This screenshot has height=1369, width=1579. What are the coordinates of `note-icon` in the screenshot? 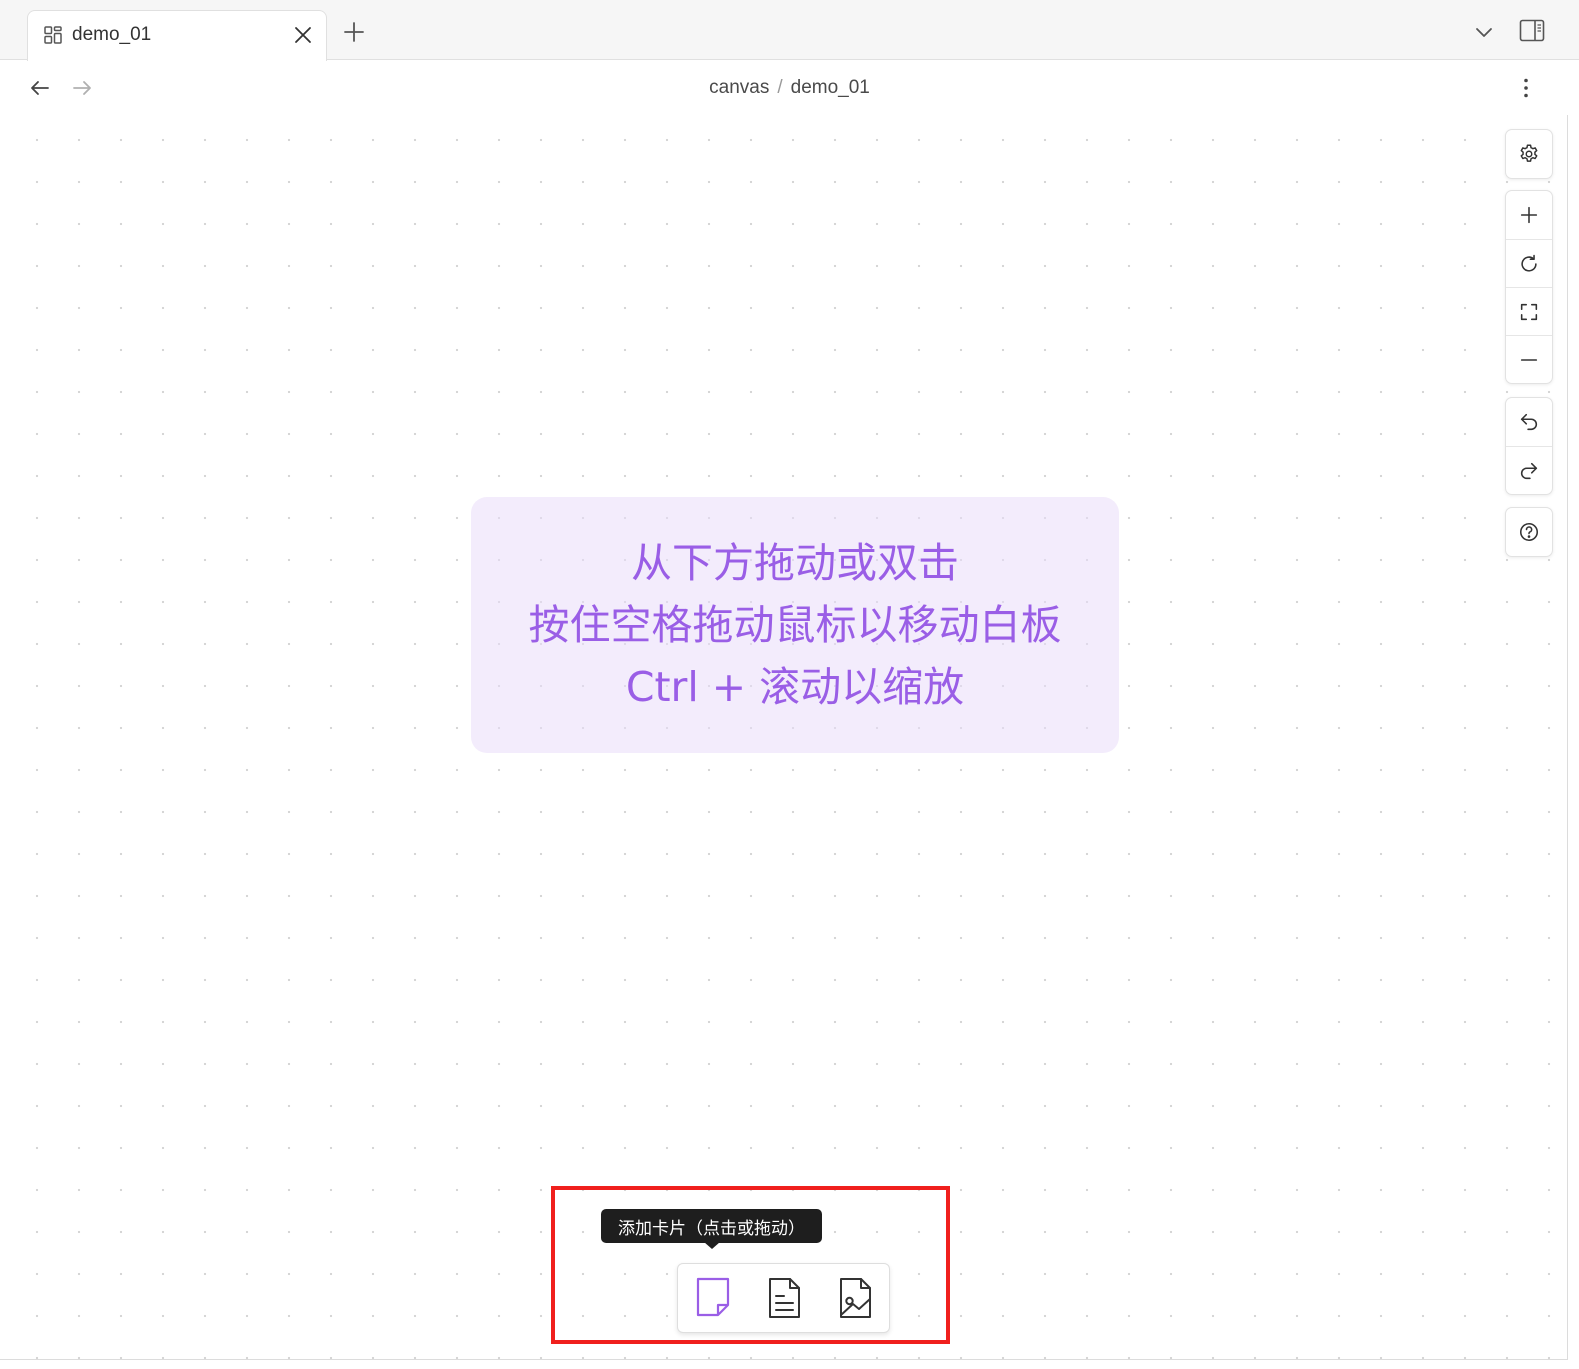 It's located at (784, 1298).